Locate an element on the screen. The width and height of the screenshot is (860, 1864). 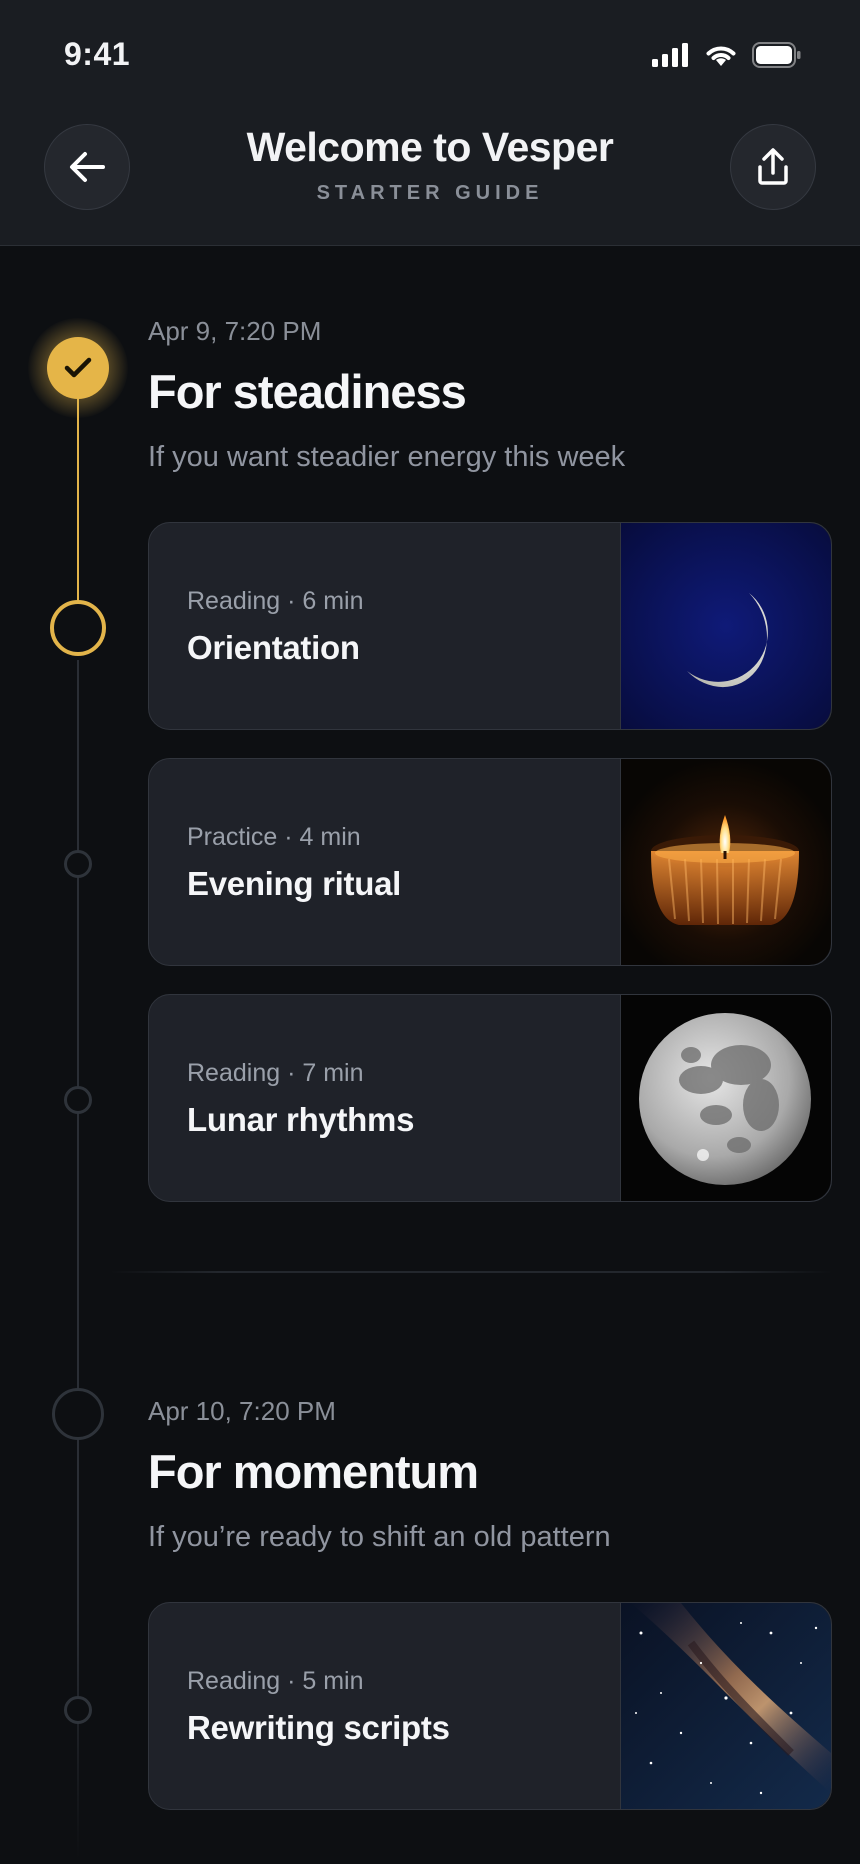
share-button is located at coordinates (773, 167).